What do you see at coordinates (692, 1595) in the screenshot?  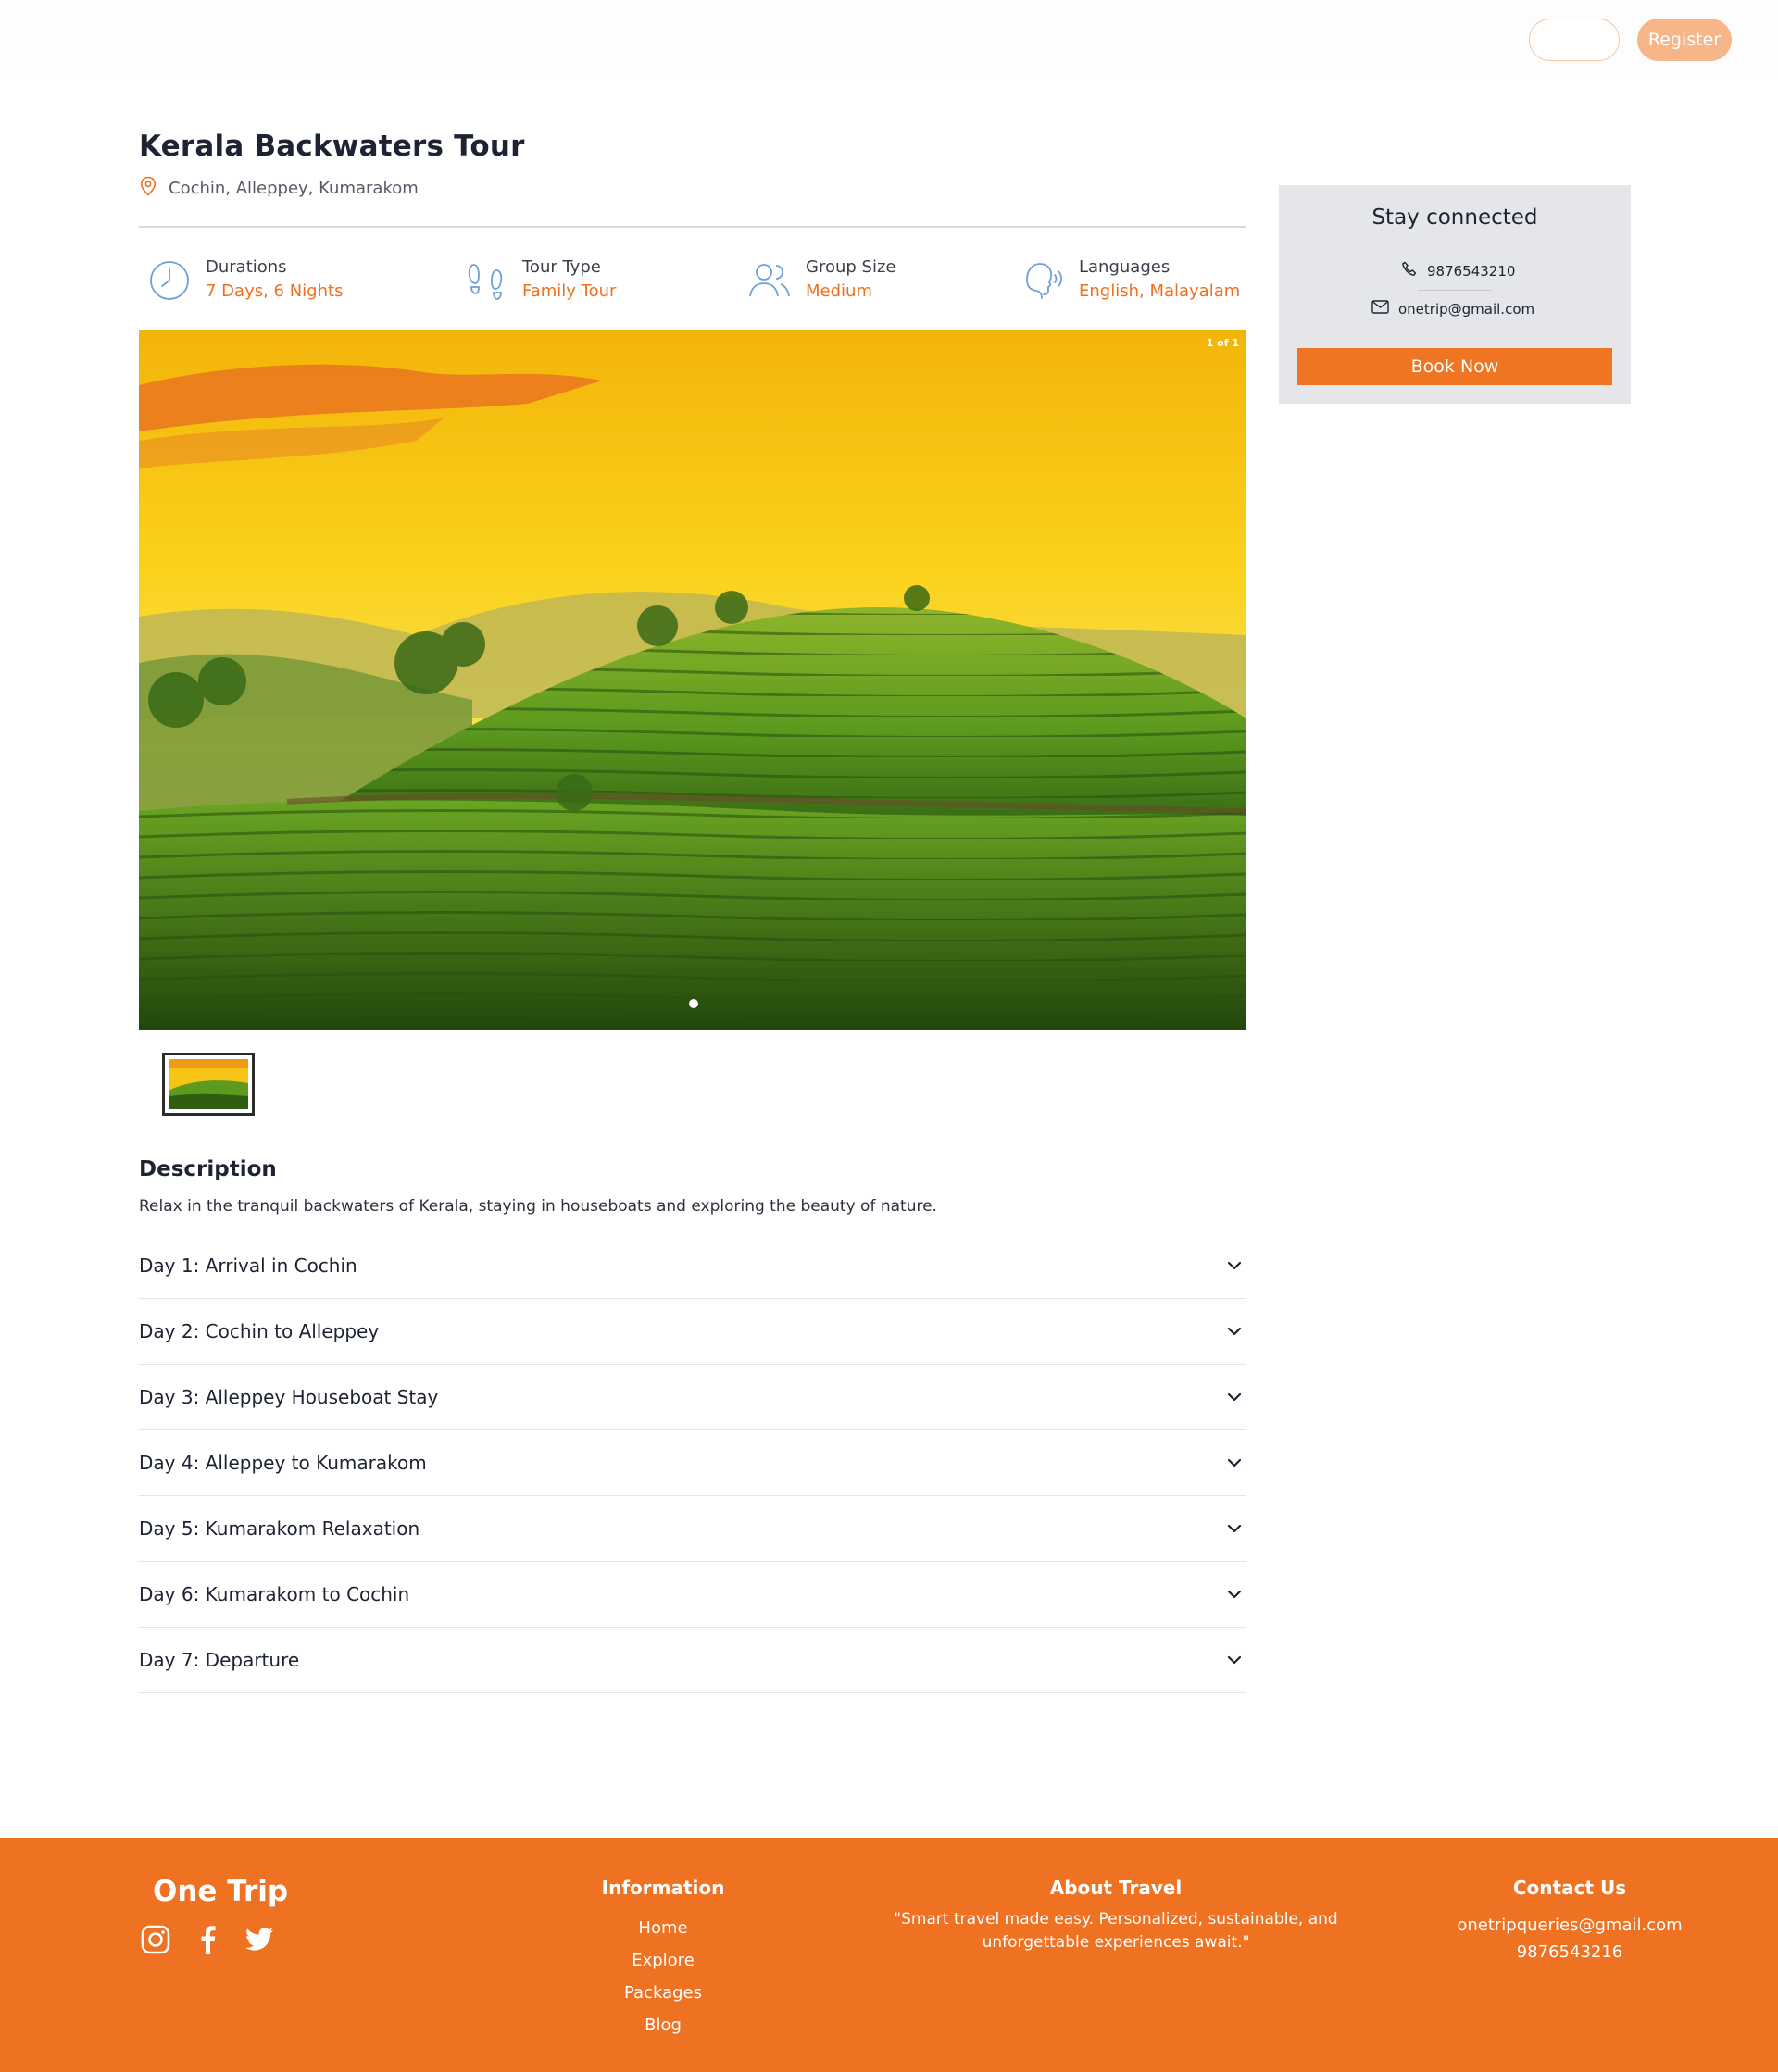 I see `itinerary-day-6: Day 6: Kumarakom to Cochin` at bounding box center [692, 1595].